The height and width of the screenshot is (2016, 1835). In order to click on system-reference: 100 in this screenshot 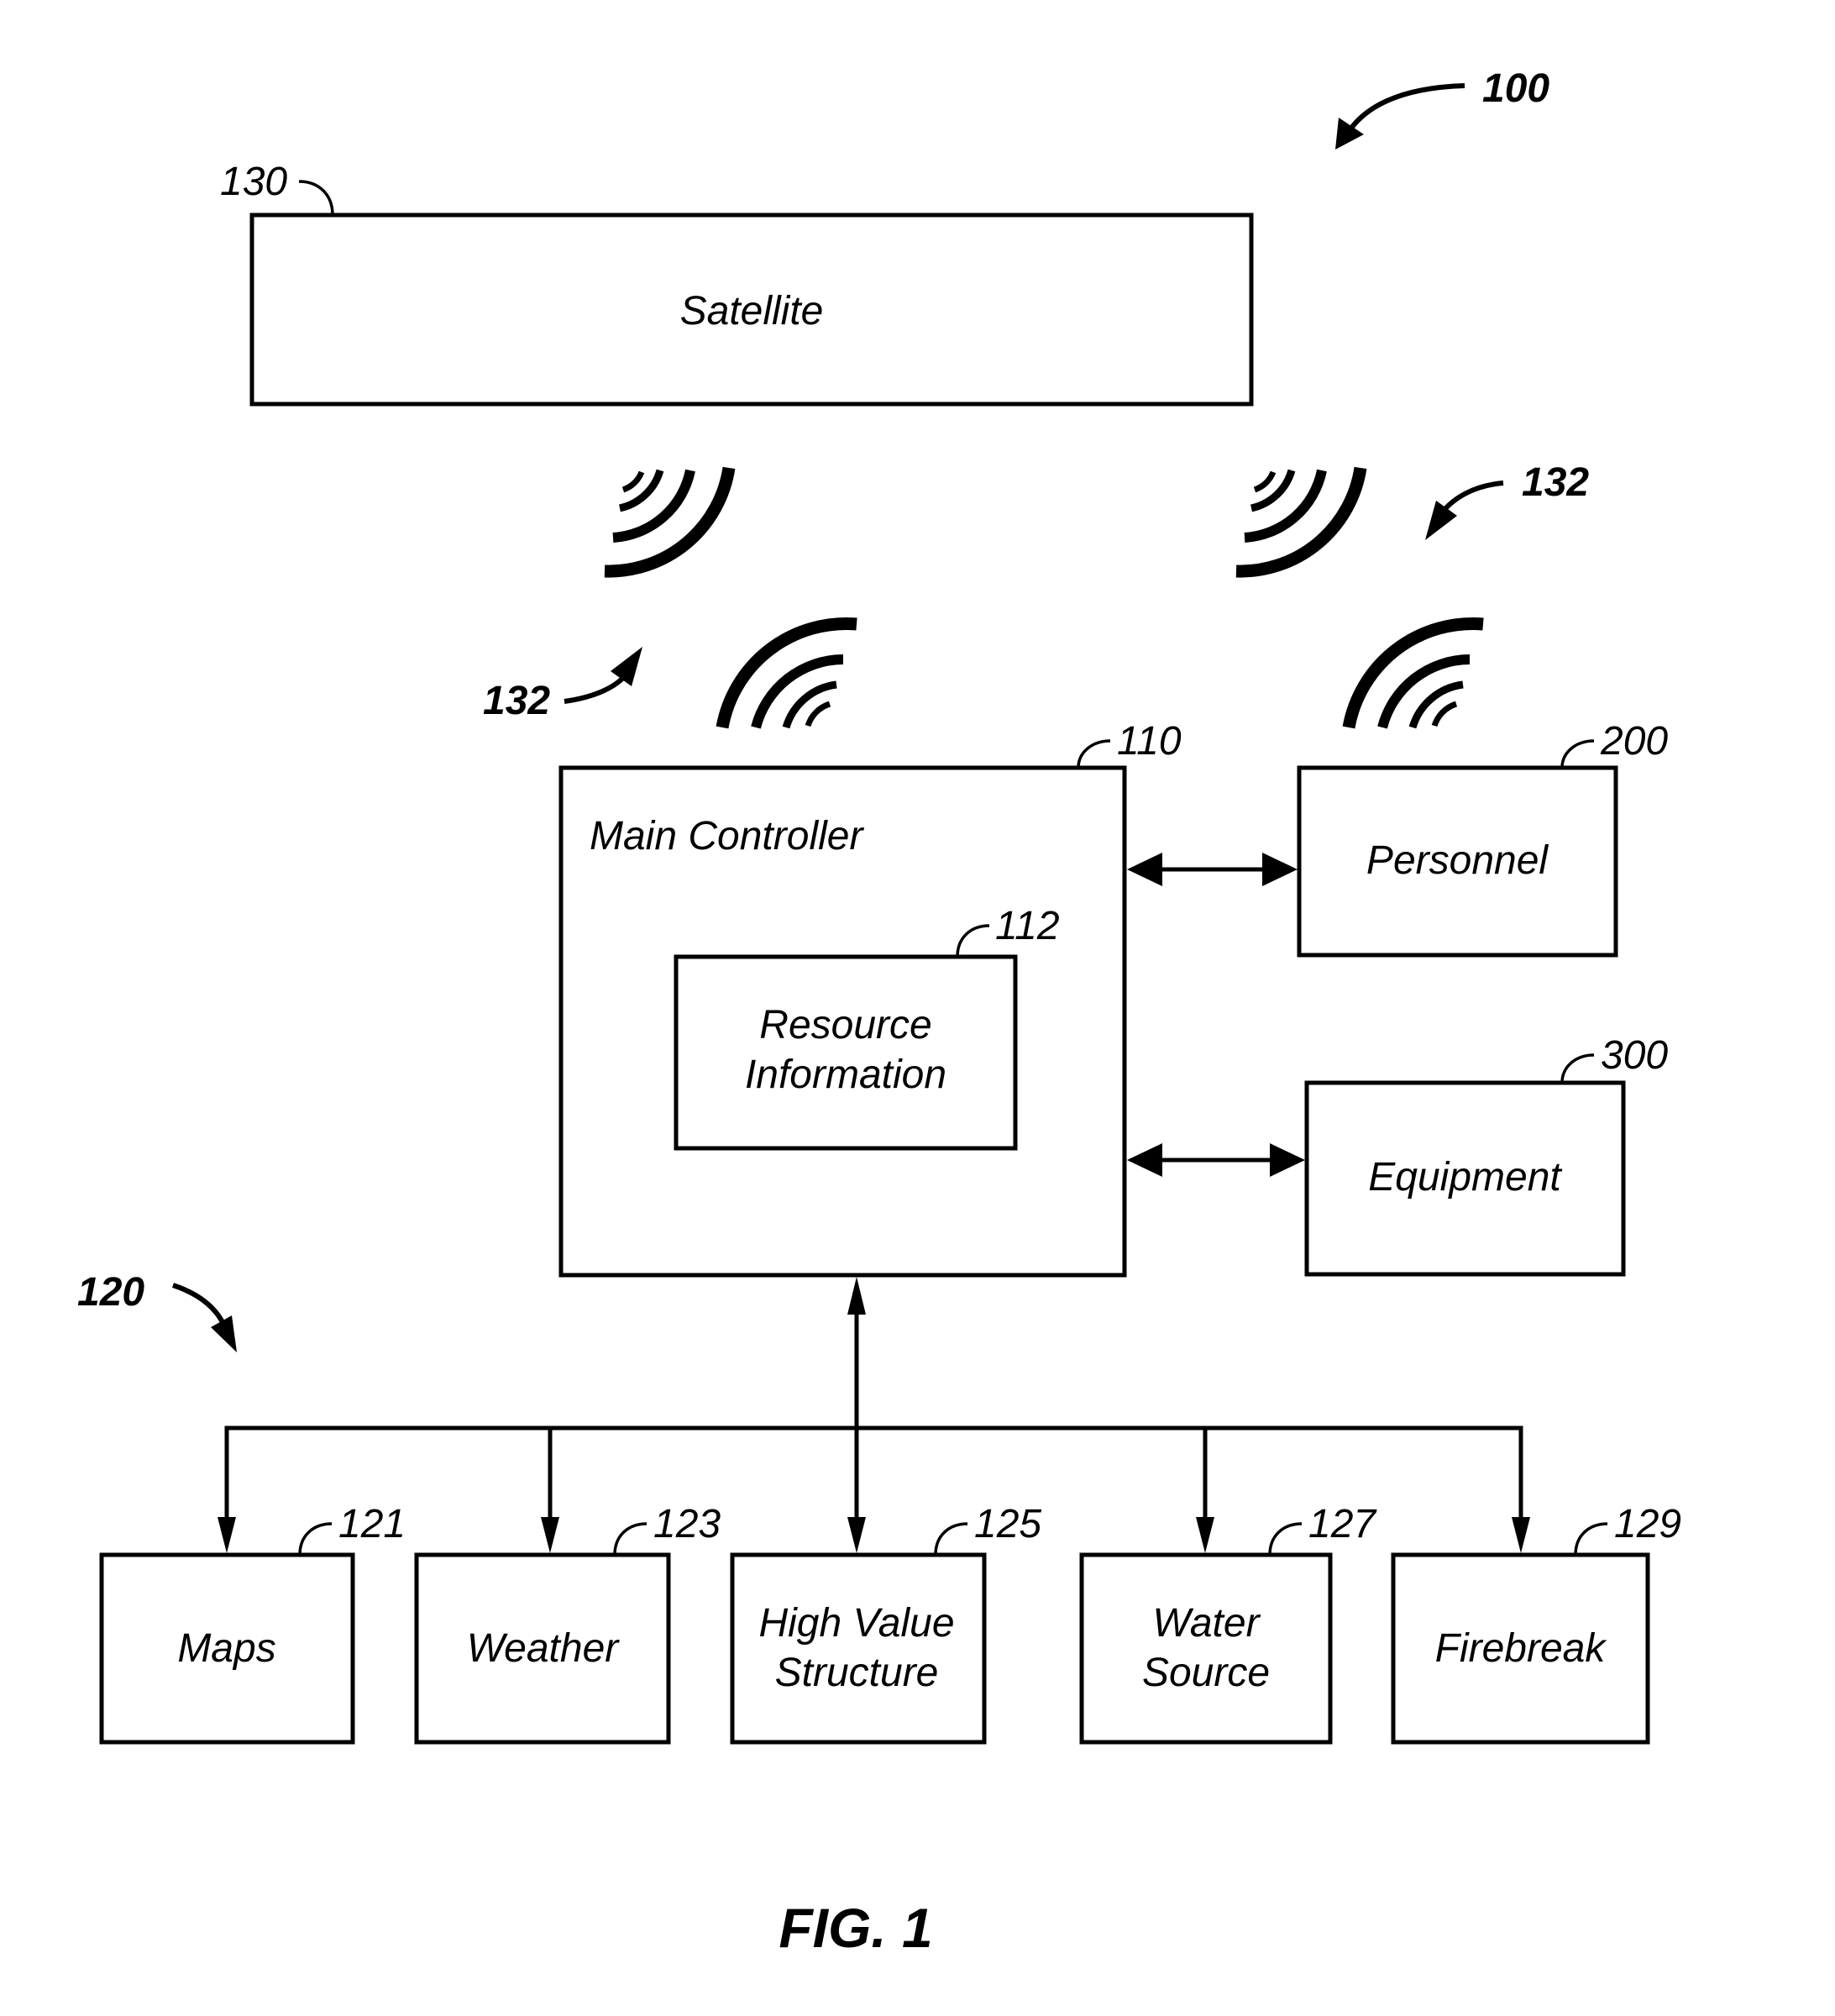, I will do `click(1442, 108)`.